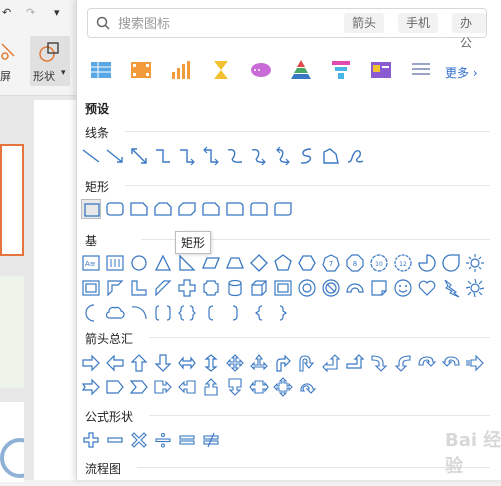  What do you see at coordinates (163, 288) in the screenshot?
I see `diagonal-stripe-shape` at bounding box center [163, 288].